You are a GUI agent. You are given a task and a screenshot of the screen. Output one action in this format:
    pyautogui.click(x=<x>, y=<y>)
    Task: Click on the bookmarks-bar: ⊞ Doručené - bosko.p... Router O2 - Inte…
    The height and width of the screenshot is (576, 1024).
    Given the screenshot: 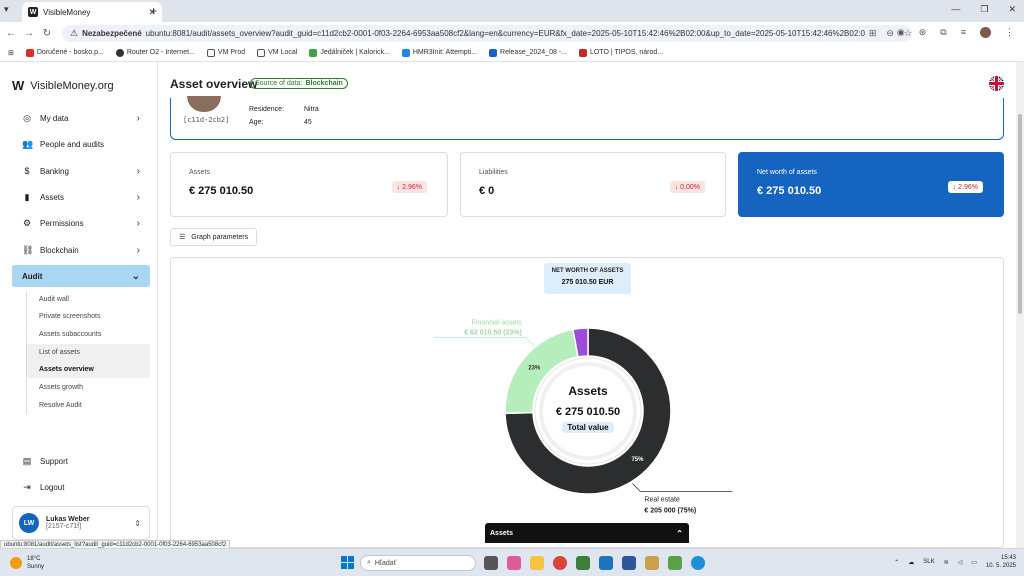 What is the action you would take?
    pyautogui.click(x=512, y=53)
    